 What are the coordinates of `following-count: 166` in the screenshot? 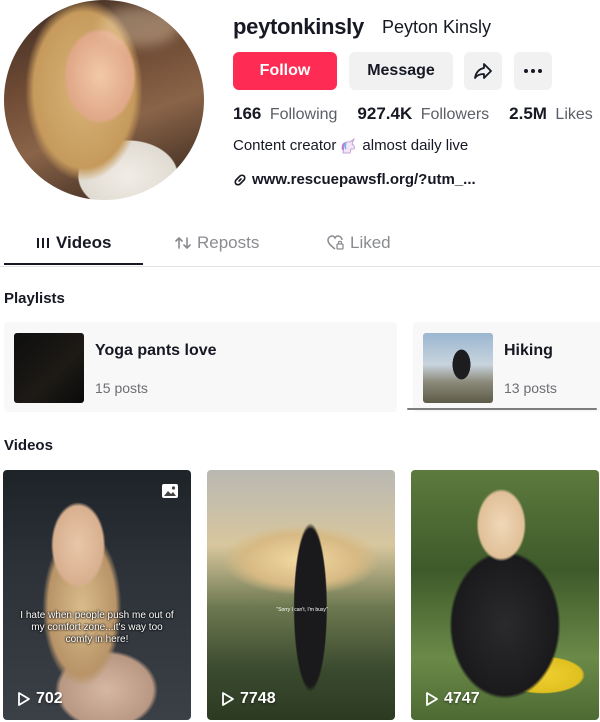 It's located at (247, 113).